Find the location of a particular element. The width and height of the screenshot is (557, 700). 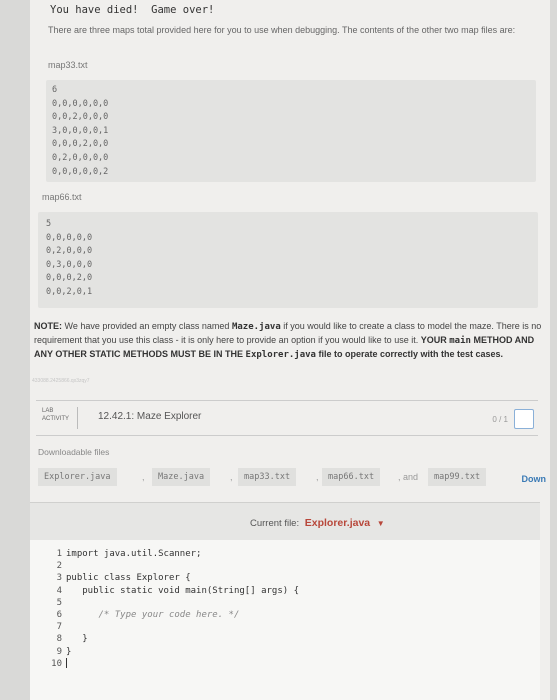

code-line: public class Explorer { is located at coordinates (182, 578).